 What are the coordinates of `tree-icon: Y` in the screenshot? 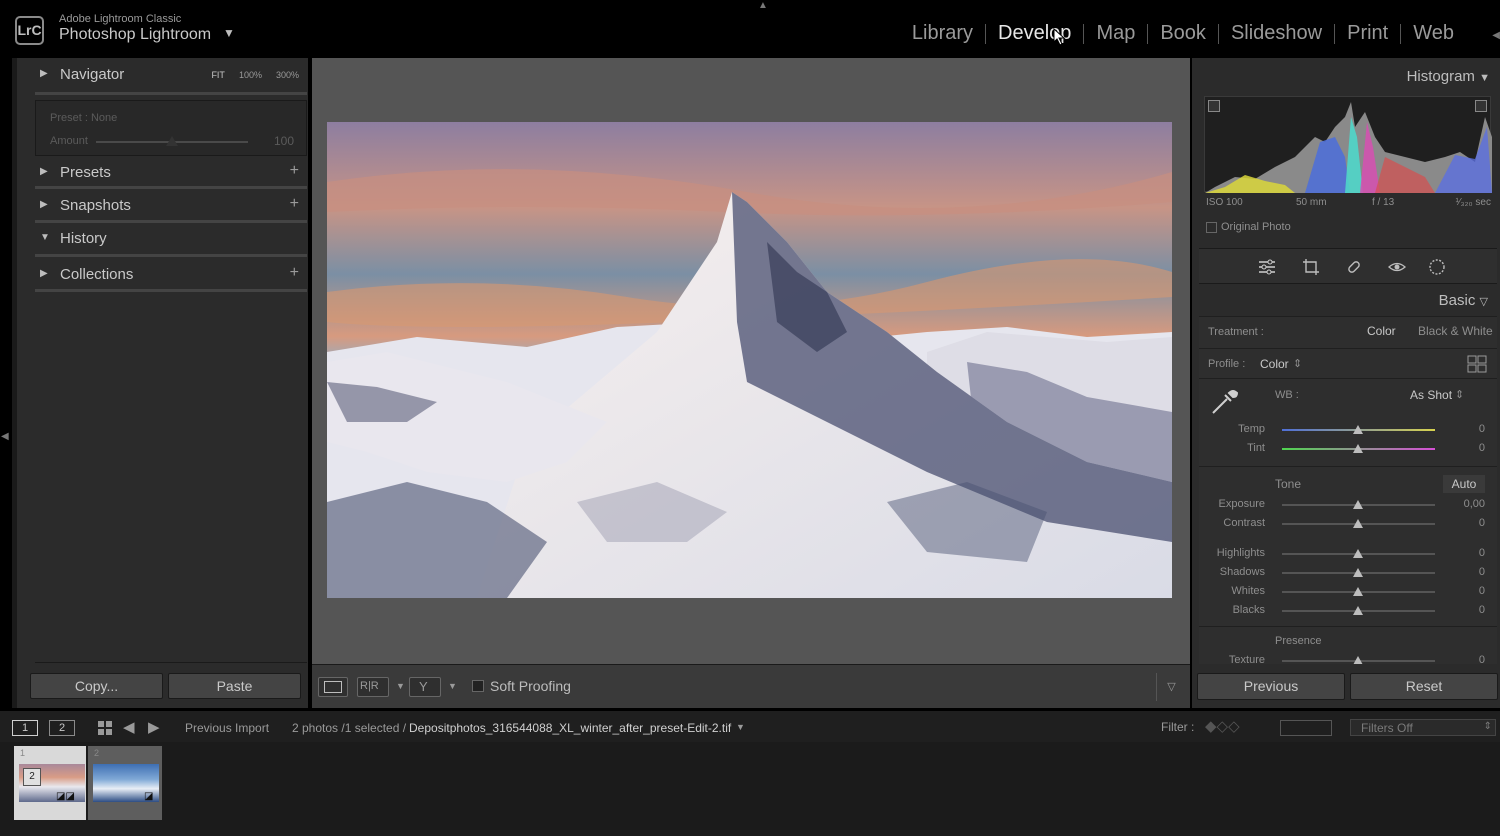 It's located at (423, 686).